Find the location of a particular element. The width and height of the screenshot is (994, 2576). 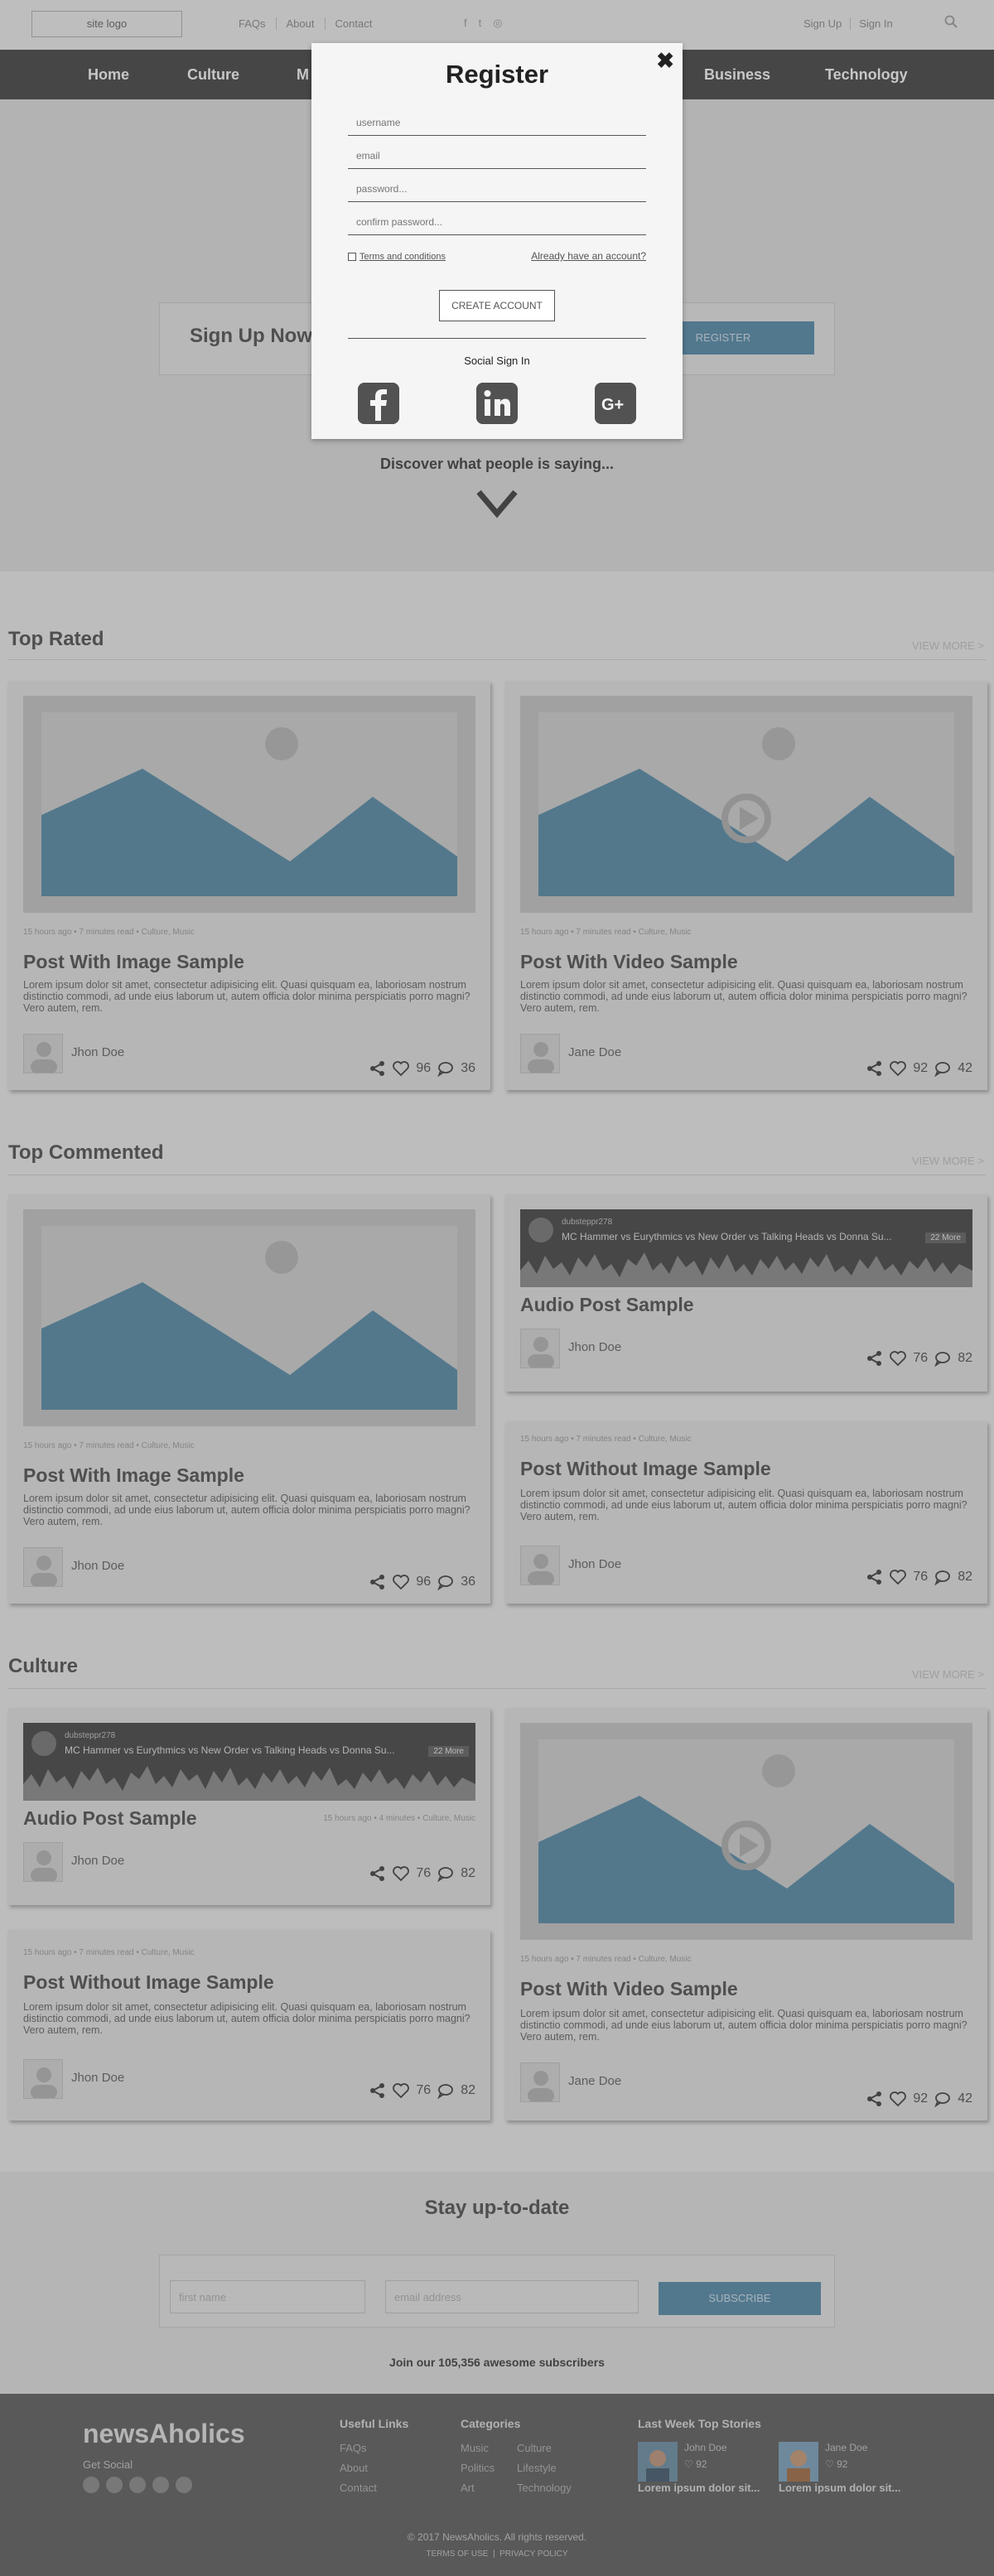

username-field is located at coordinates (497, 122).